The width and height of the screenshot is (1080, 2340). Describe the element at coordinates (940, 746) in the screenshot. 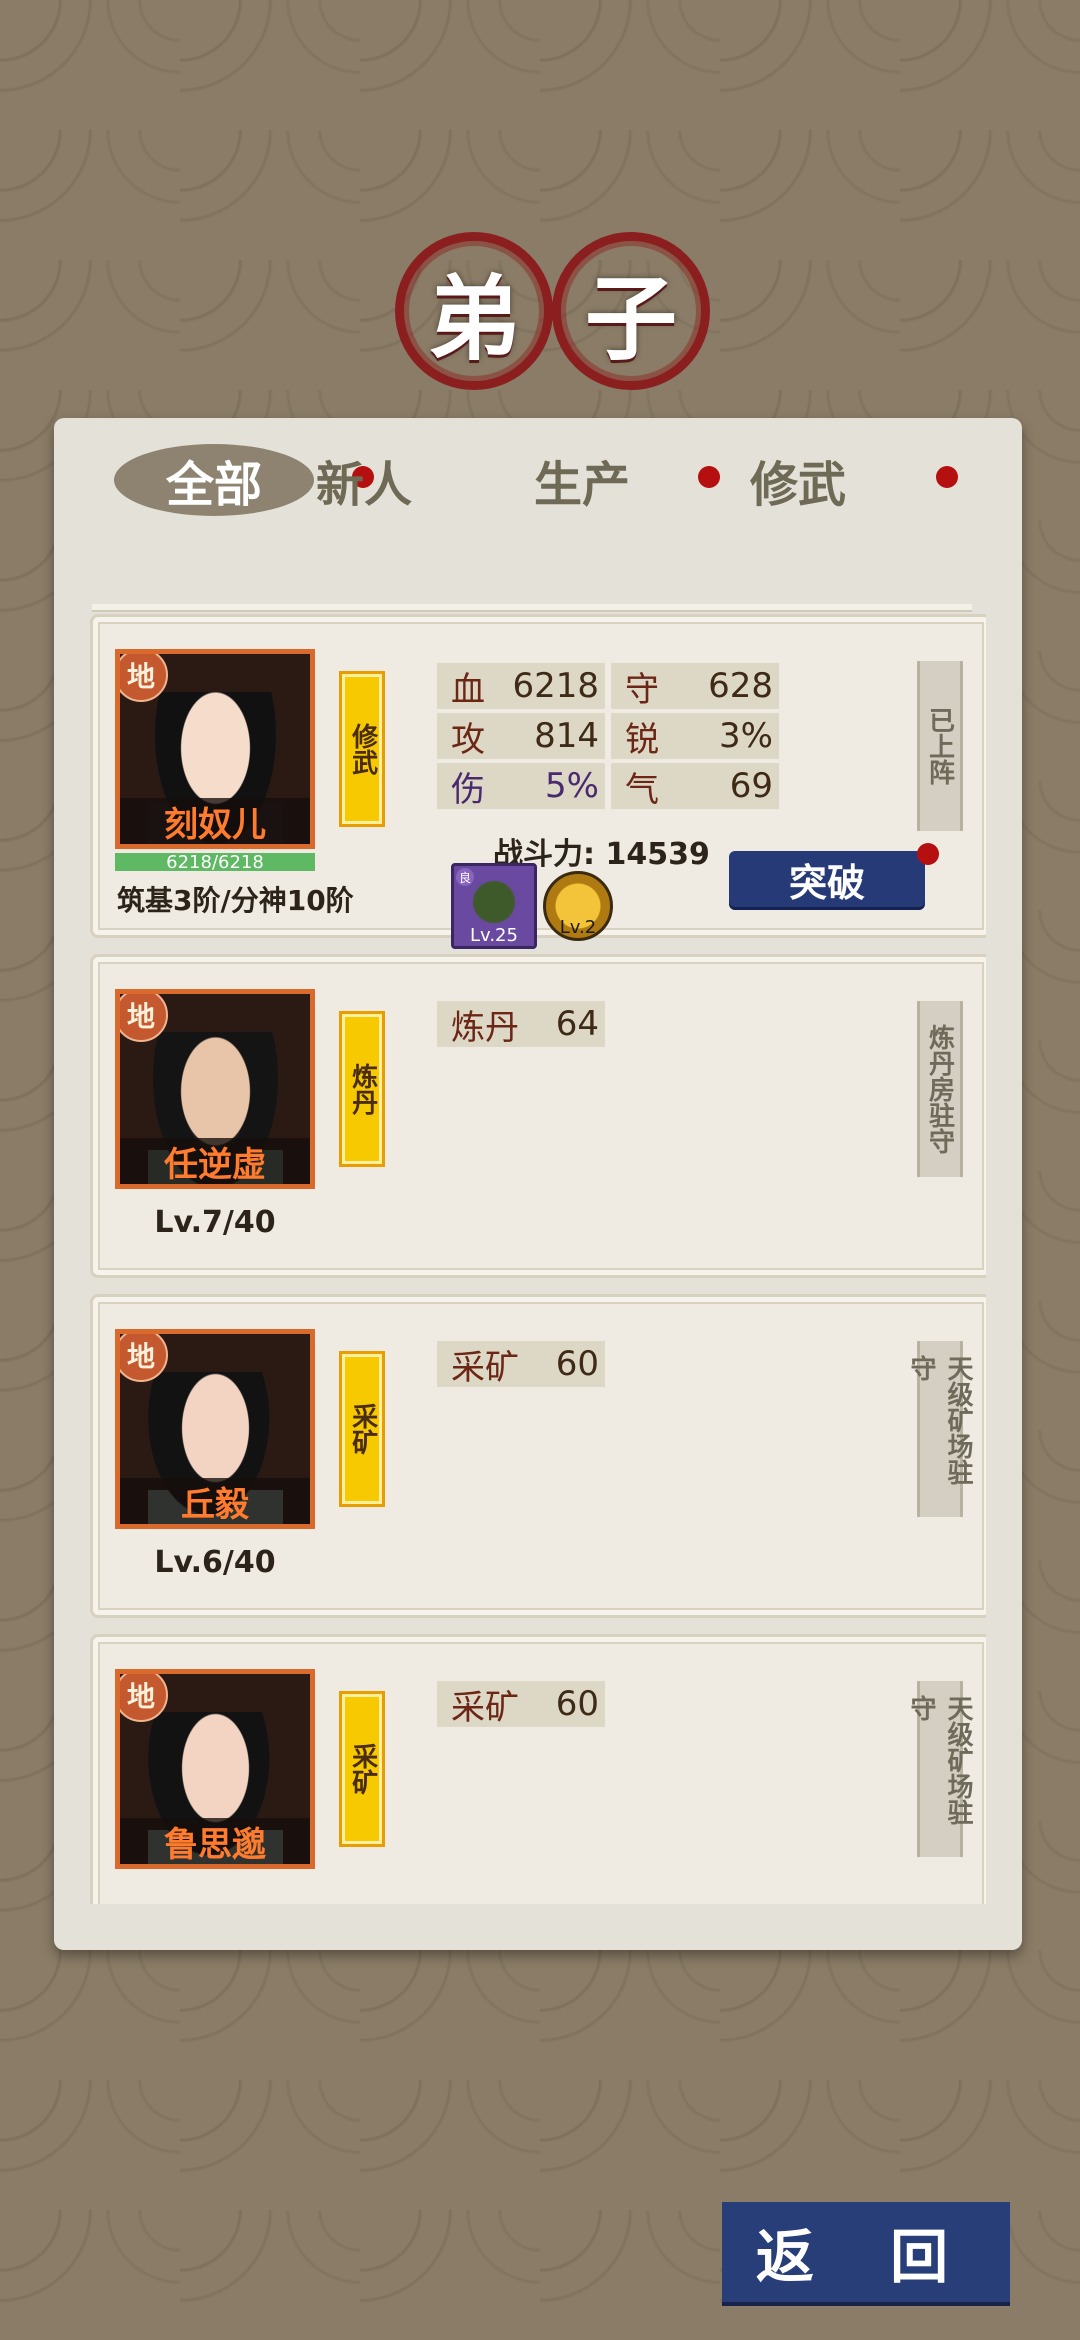

I see `status-tag: 已上阵` at that location.